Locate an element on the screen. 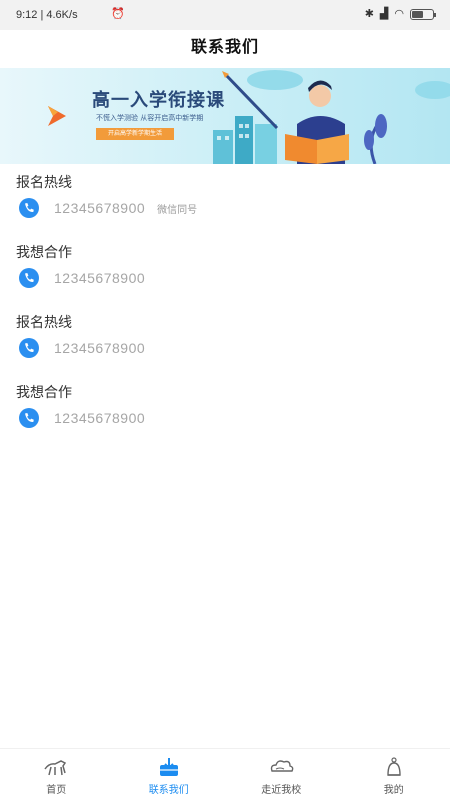 The height and width of the screenshot is (801, 450). nav-item-profile: 我的 is located at coordinates (394, 775).